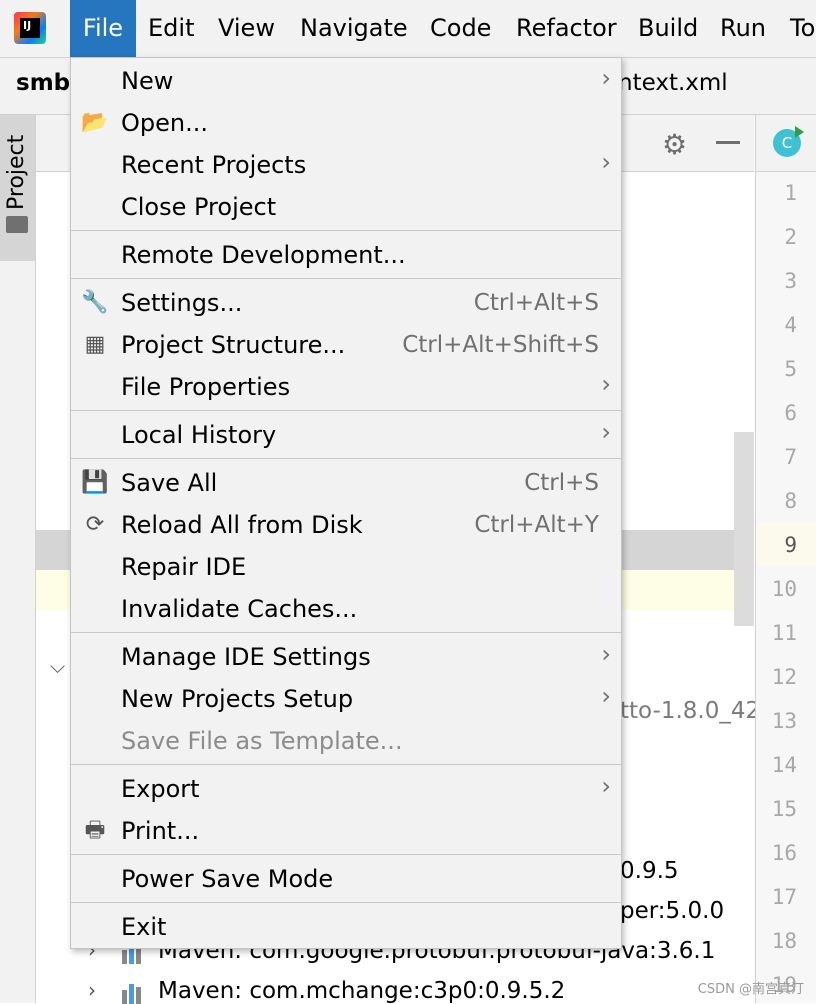 This screenshot has height=1004, width=816. Describe the element at coordinates (184, 567) in the screenshot. I see `menu-item-label: Repair IDE` at that location.